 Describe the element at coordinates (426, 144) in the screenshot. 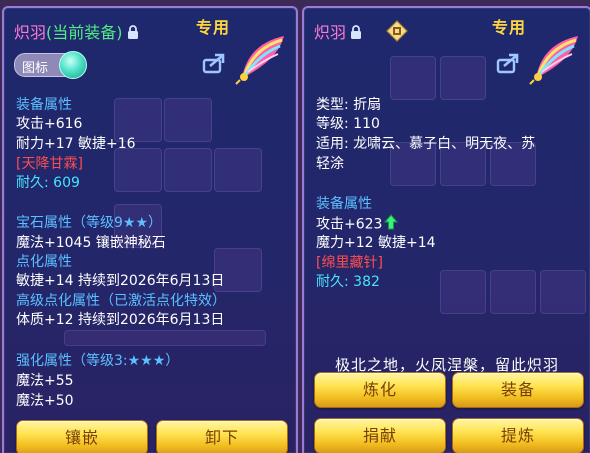

I see `fit-line: 适用: 龙啸云、慕子白、明无夜、苏` at that location.